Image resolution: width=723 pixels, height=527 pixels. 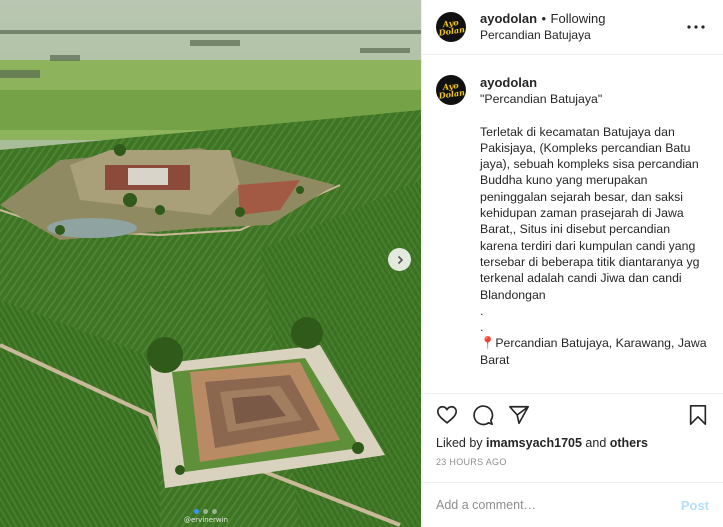 I want to click on likes-prefix: Liked by, so click(x=461, y=443).